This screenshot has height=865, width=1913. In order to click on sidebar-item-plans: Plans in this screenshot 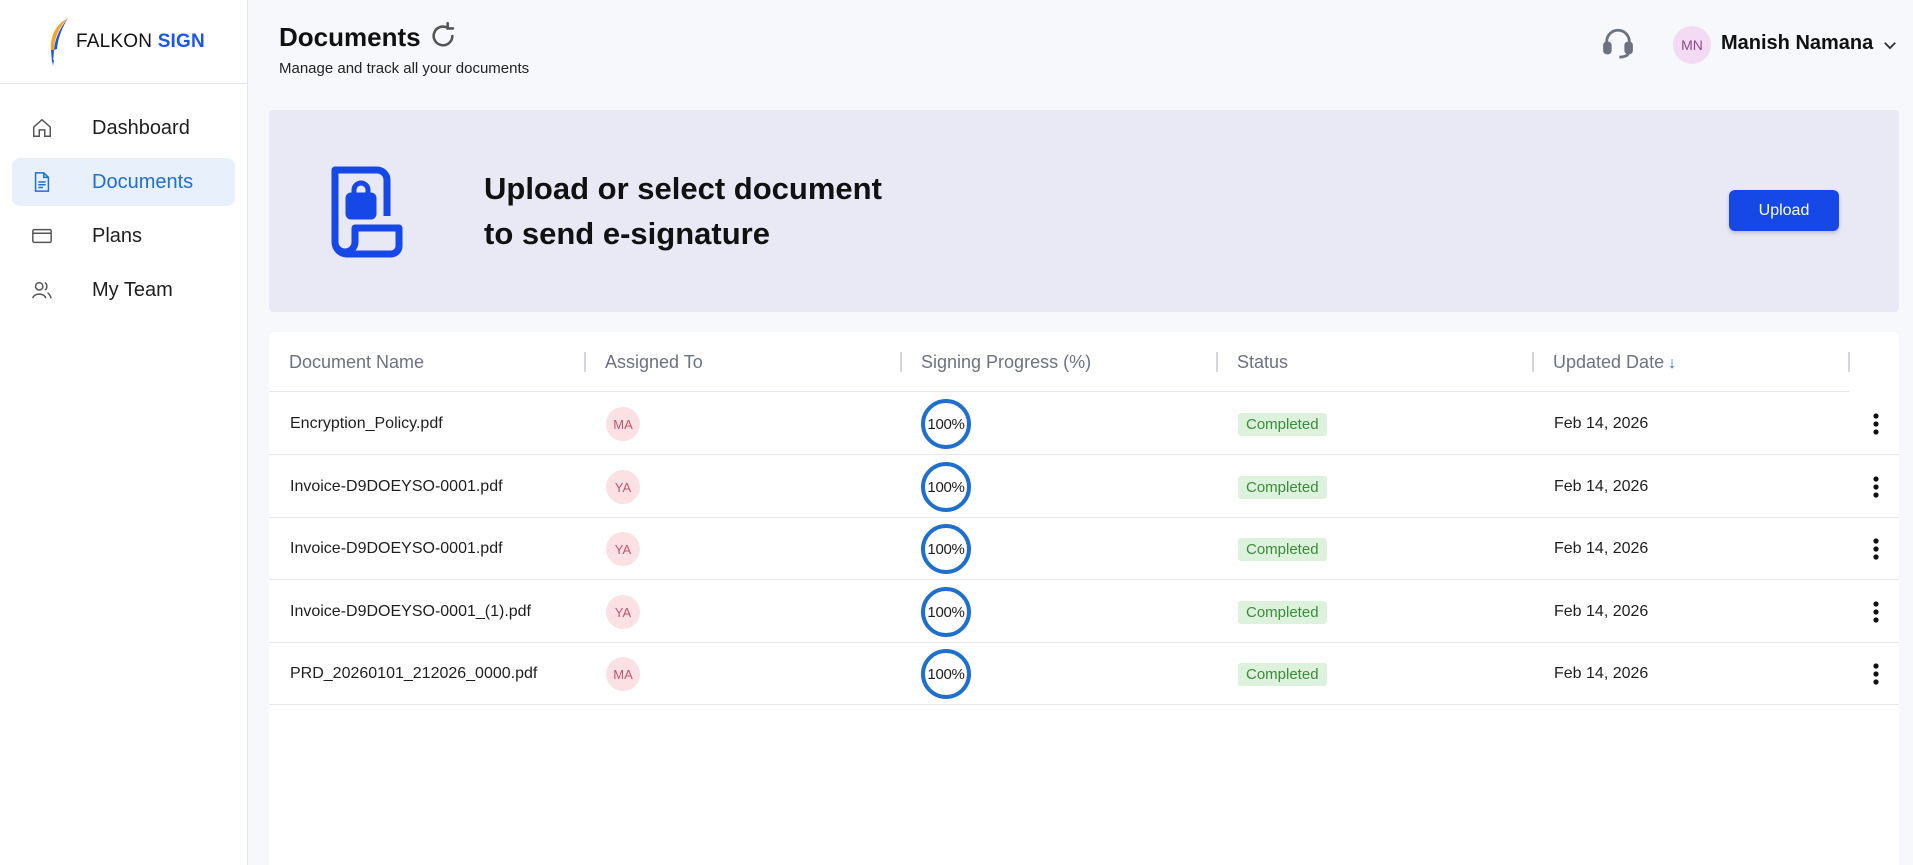, I will do `click(123, 236)`.